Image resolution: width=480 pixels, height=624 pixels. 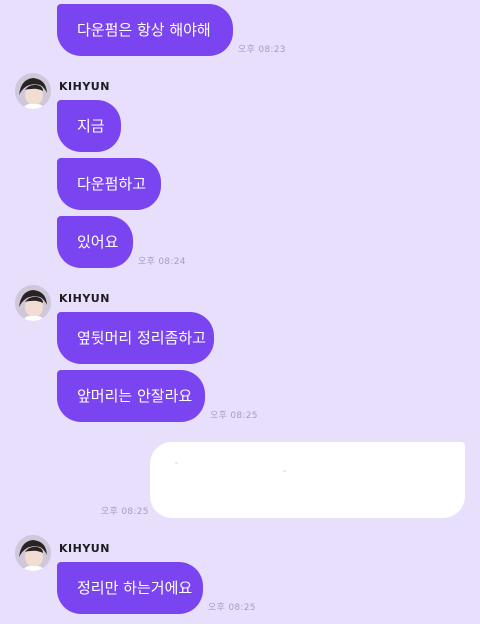 What do you see at coordinates (141, 337) in the screenshot?
I see `message-text: 옆뒷머리 정리좀하고` at bounding box center [141, 337].